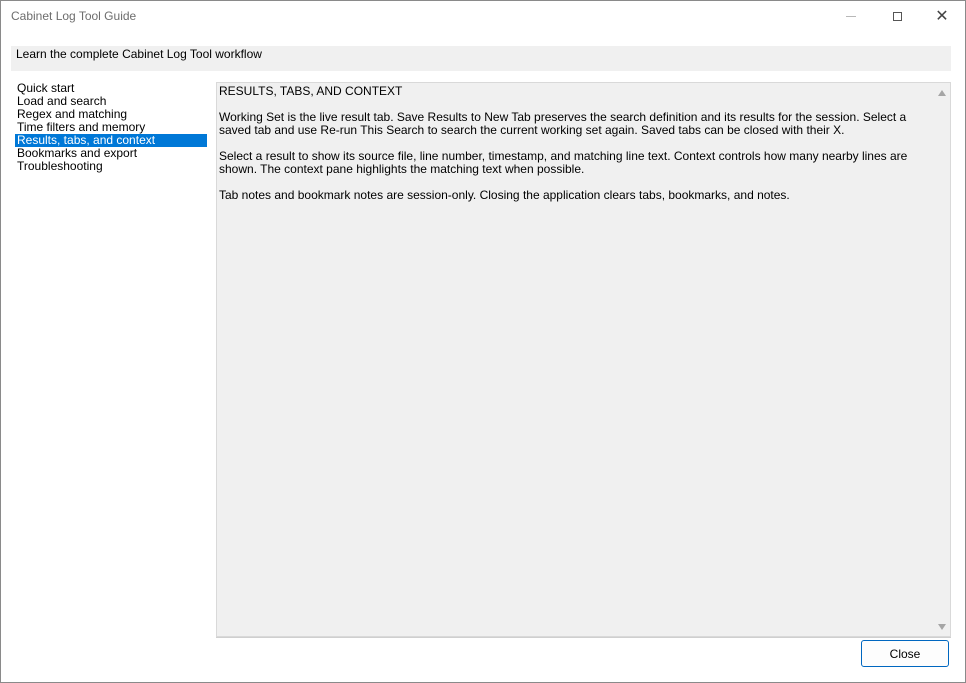  I want to click on maximize-icon, so click(897, 16).